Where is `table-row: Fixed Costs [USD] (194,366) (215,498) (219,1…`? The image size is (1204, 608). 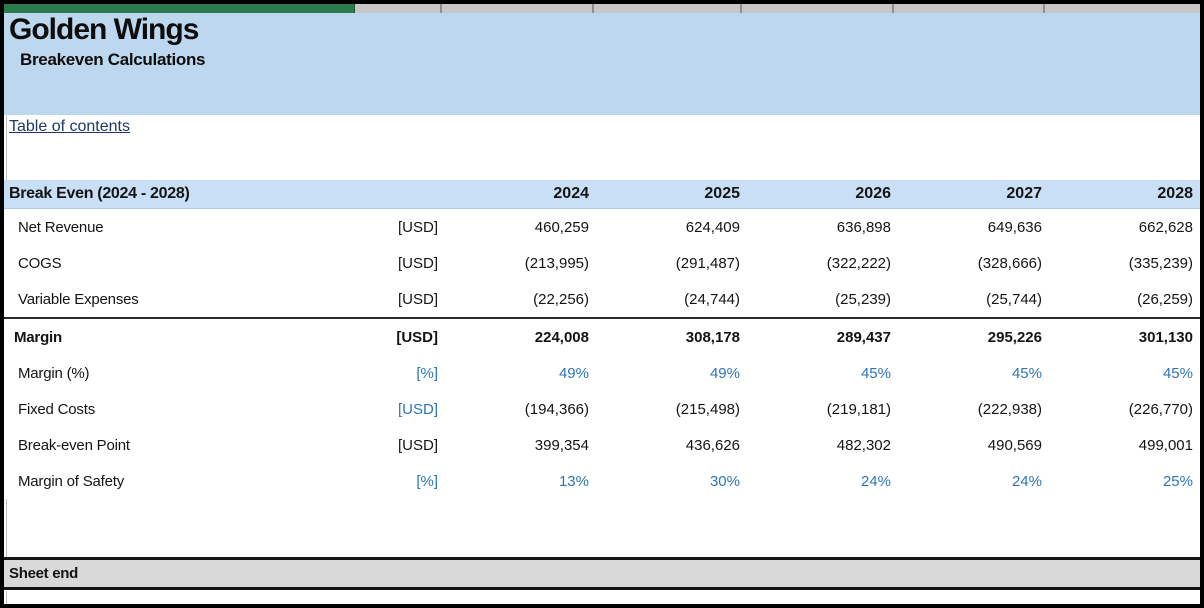 table-row: Fixed Costs [USD] (194,366) (215,498) (219,1… is located at coordinates (602, 409).